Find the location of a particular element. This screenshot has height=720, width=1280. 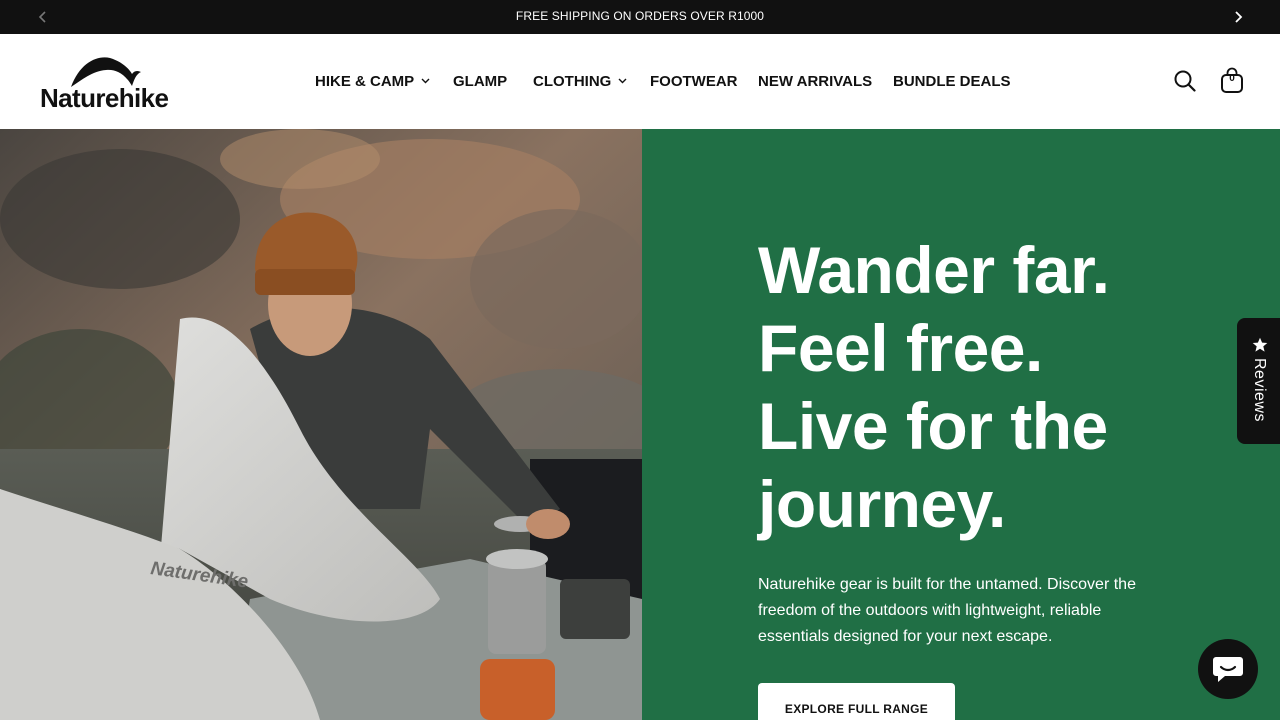

star-icon is located at coordinates (1260, 344).